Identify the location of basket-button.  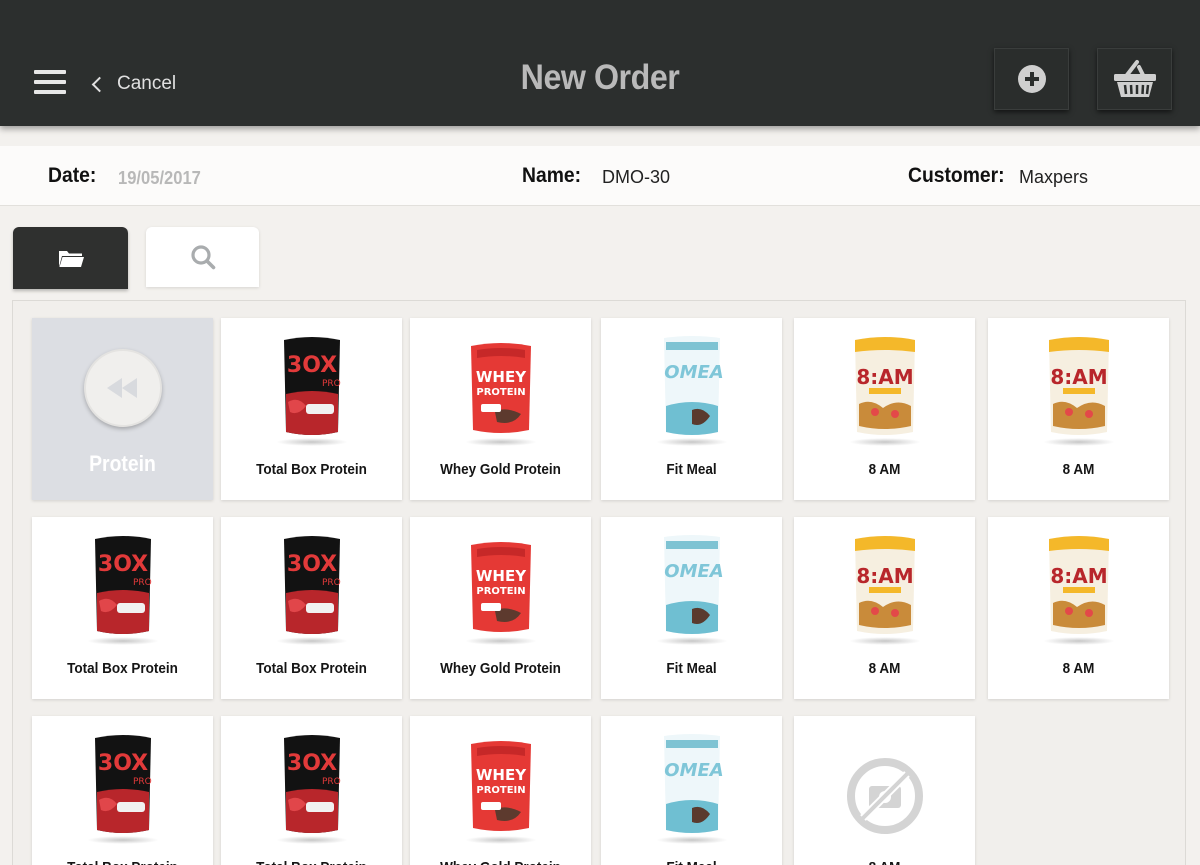
(1134, 79).